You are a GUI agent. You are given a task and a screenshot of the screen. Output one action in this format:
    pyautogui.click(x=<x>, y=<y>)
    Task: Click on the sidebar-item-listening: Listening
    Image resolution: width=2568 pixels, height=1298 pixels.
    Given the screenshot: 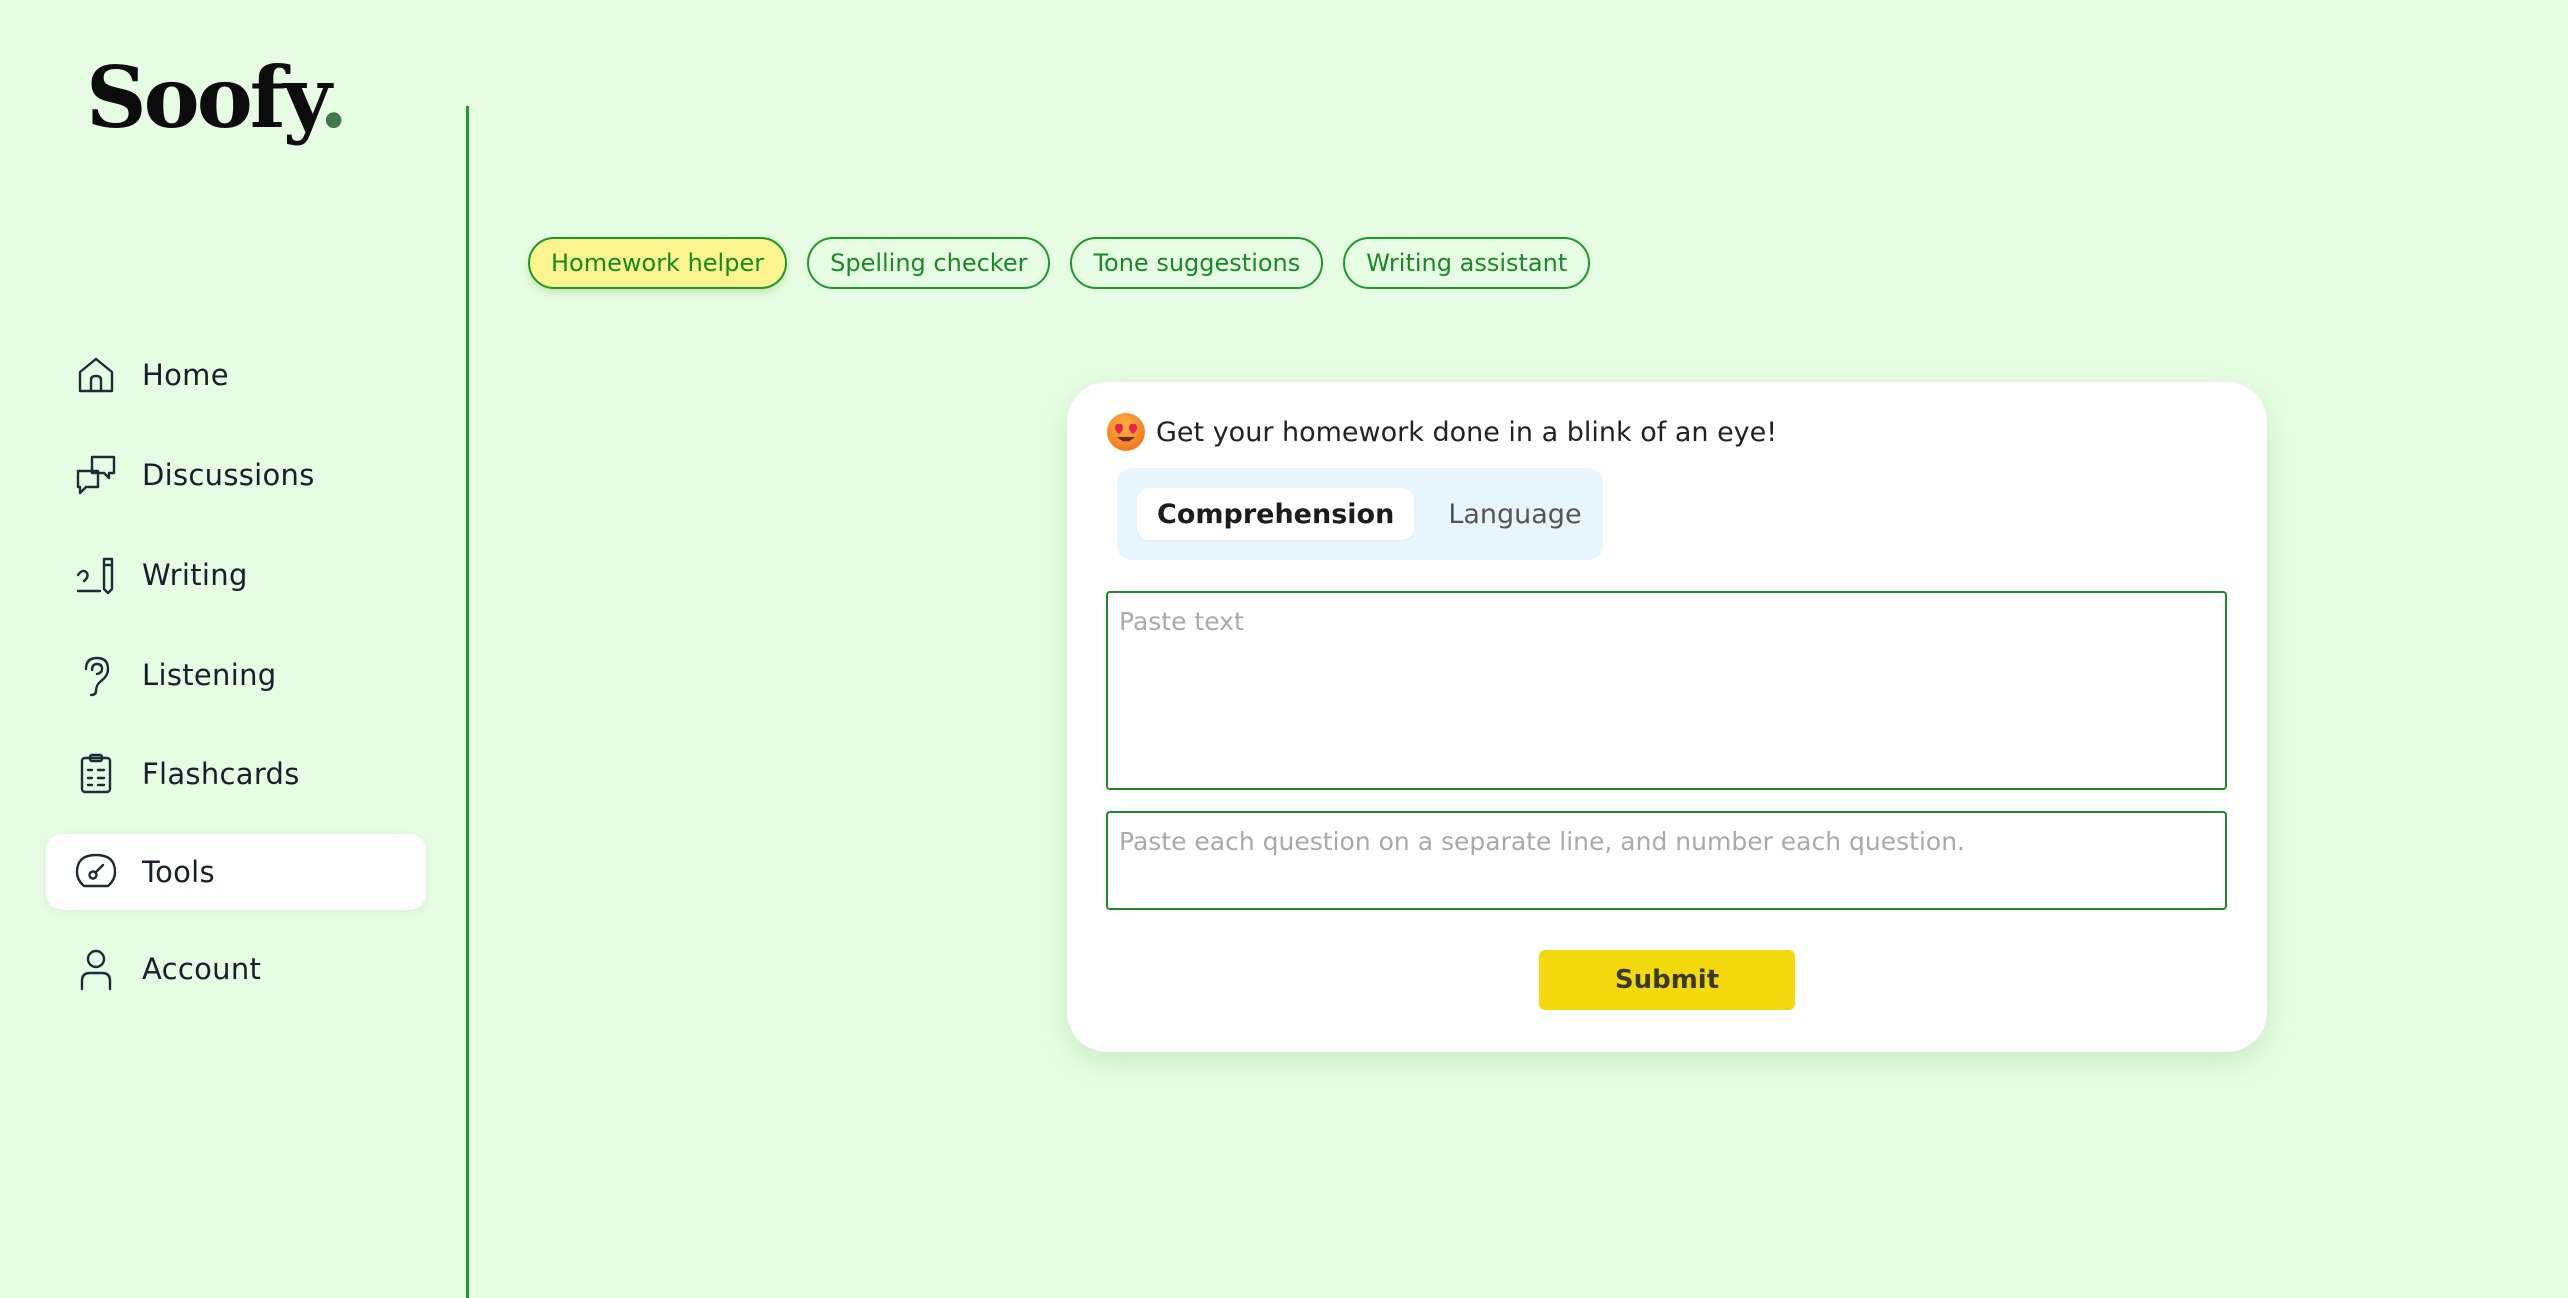 What is the action you would take?
    pyautogui.click(x=236, y=675)
    